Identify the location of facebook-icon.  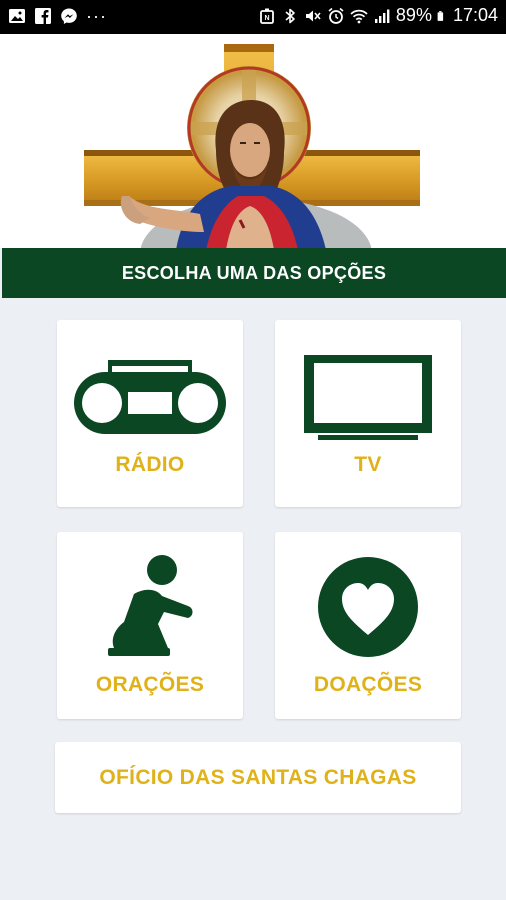
(43, 16).